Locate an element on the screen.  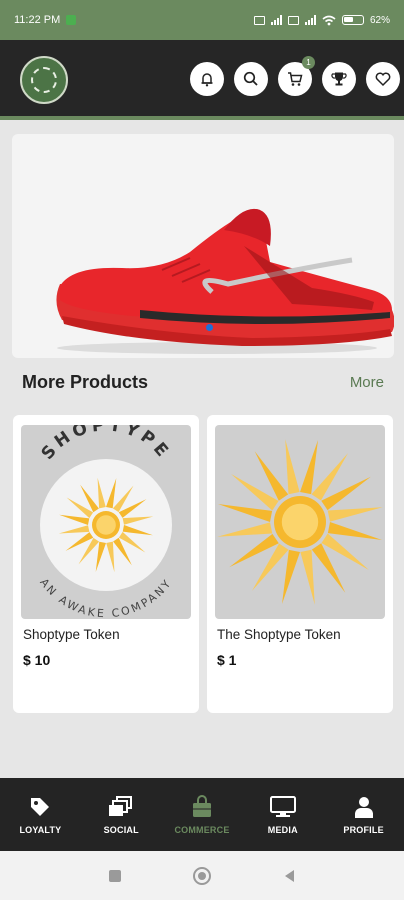
trophy-icon is located at coordinates (339, 79).